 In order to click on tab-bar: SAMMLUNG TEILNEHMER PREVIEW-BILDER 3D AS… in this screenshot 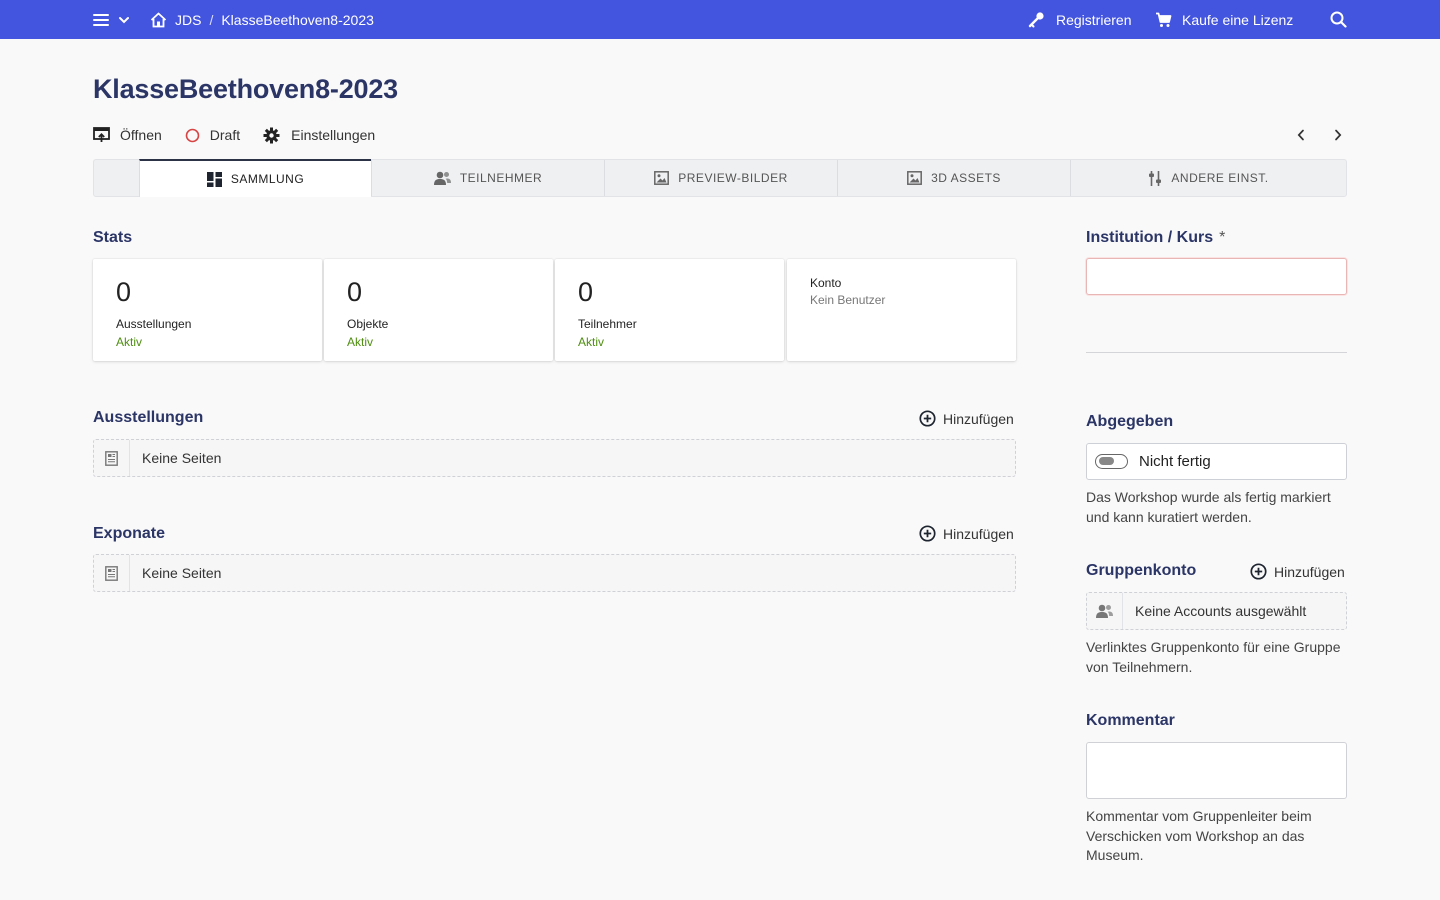, I will do `click(720, 178)`.